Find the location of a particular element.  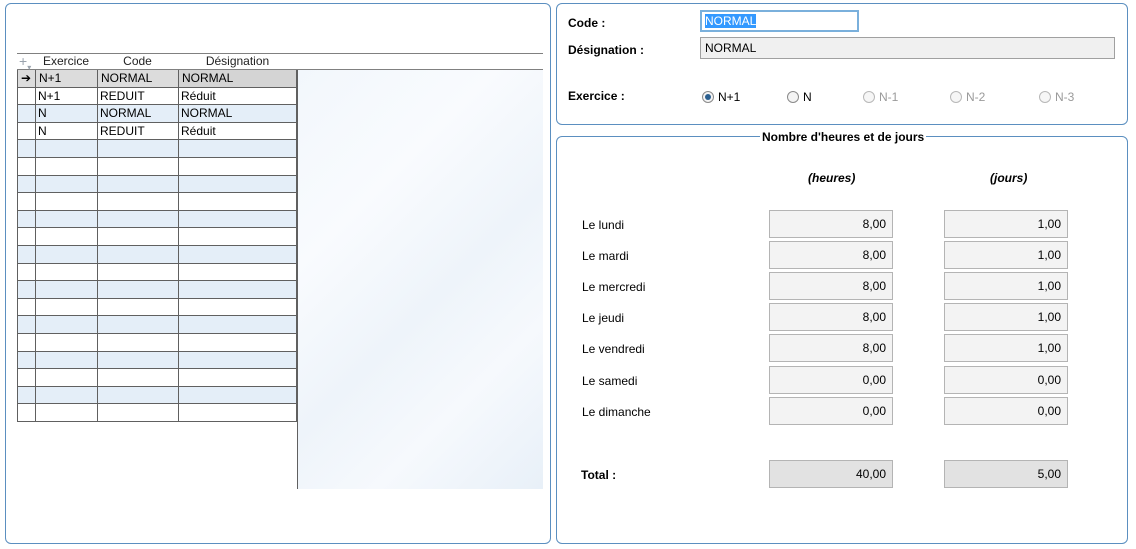

day-label: Le mardi is located at coordinates (605, 256).